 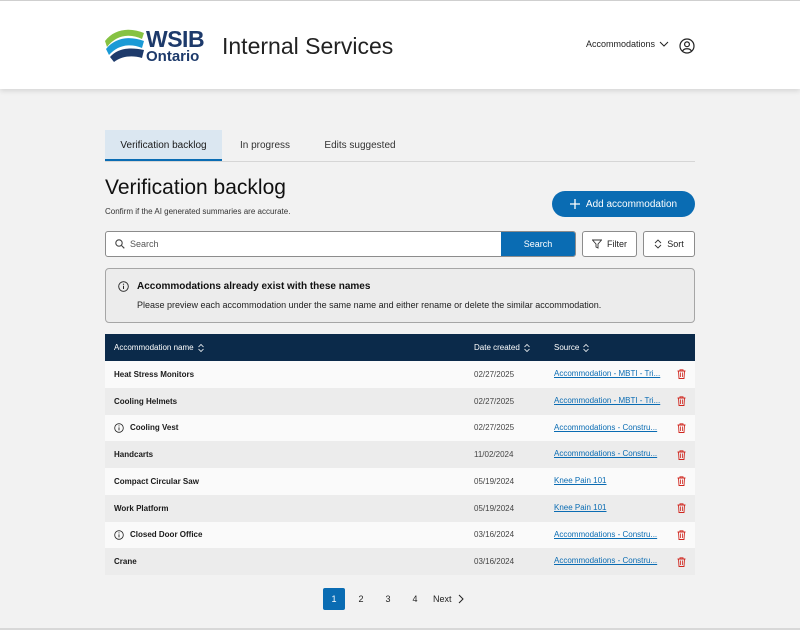 What do you see at coordinates (497, 347) in the screenshot?
I see `column-header-date-label: Date created` at bounding box center [497, 347].